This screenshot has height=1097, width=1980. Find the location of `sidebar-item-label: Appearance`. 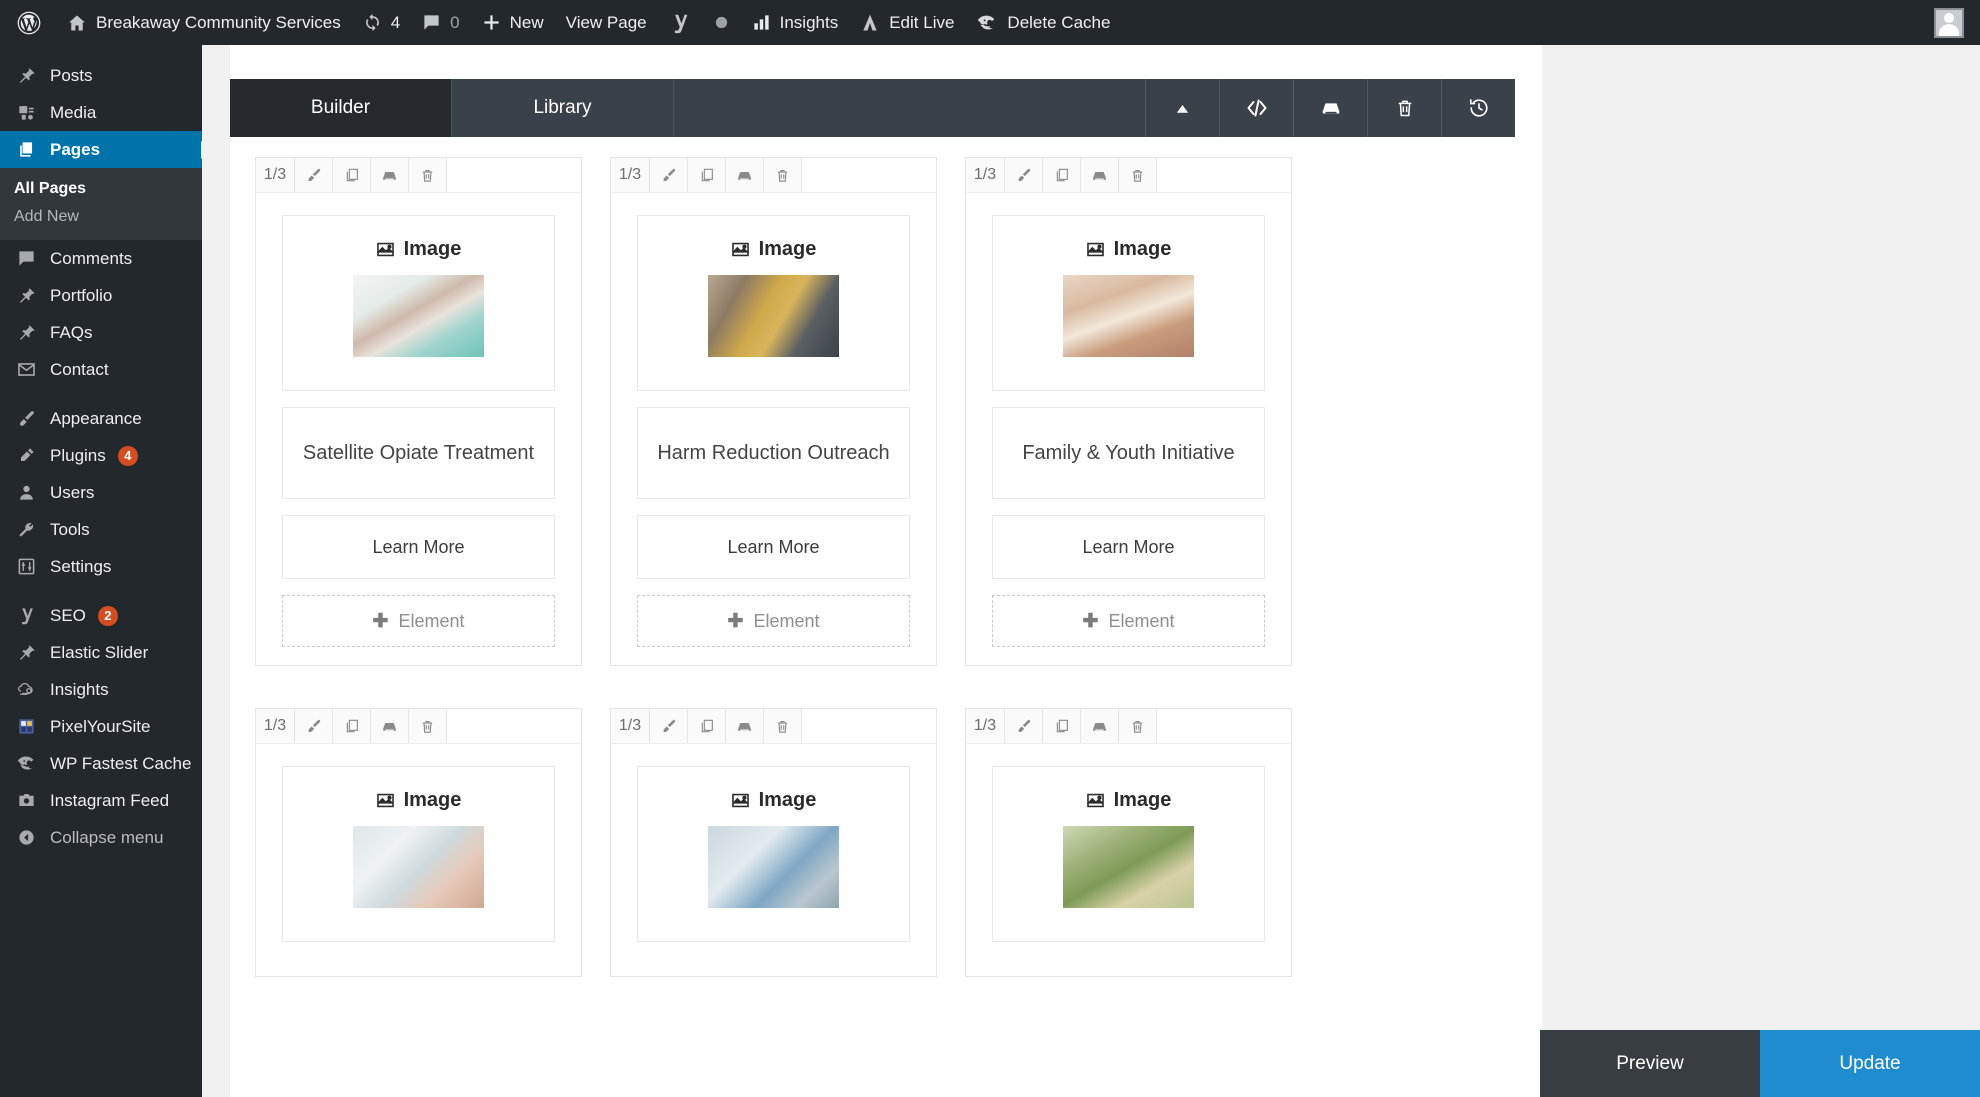

sidebar-item-label: Appearance is located at coordinates (96, 418).